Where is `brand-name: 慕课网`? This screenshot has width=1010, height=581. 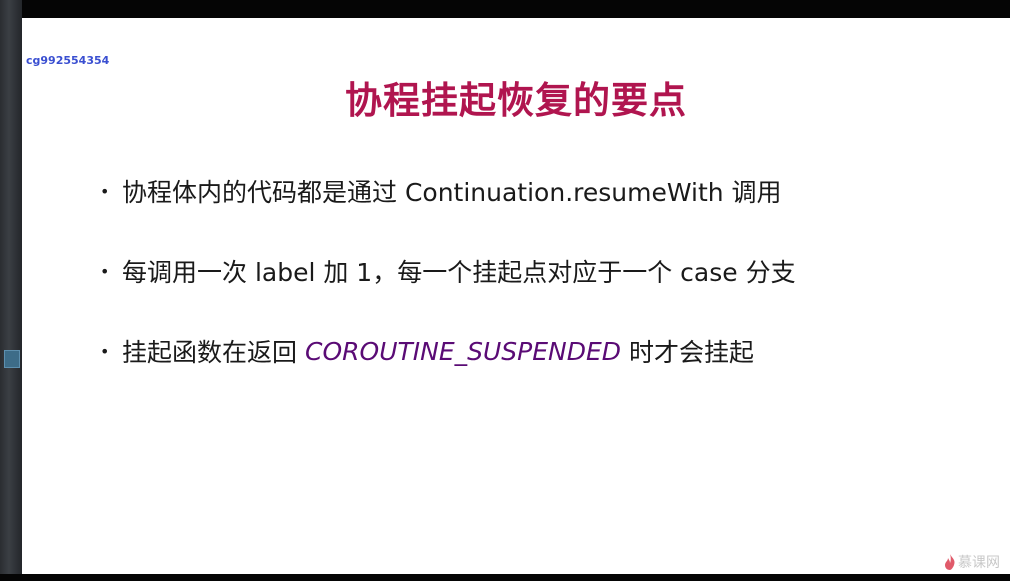 brand-name: 慕课网 is located at coordinates (979, 563).